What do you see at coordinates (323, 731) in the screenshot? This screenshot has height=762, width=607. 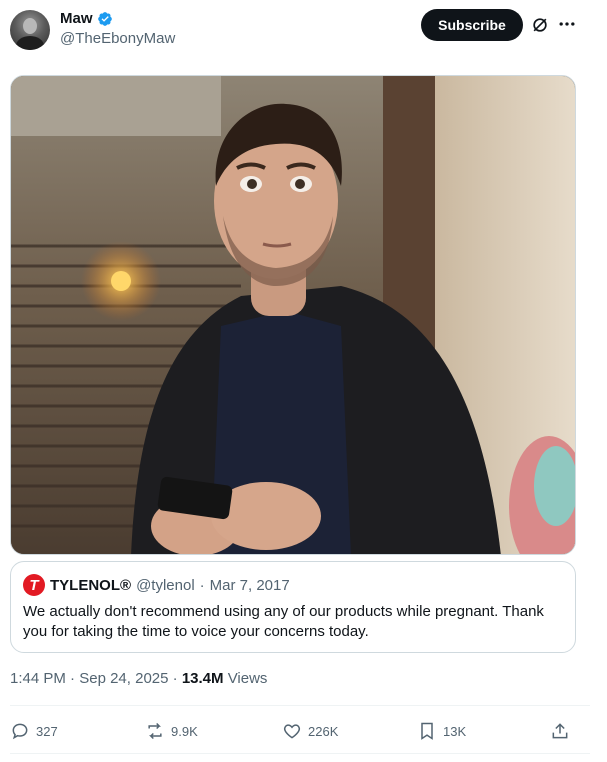 I see `like-count: 226K` at bounding box center [323, 731].